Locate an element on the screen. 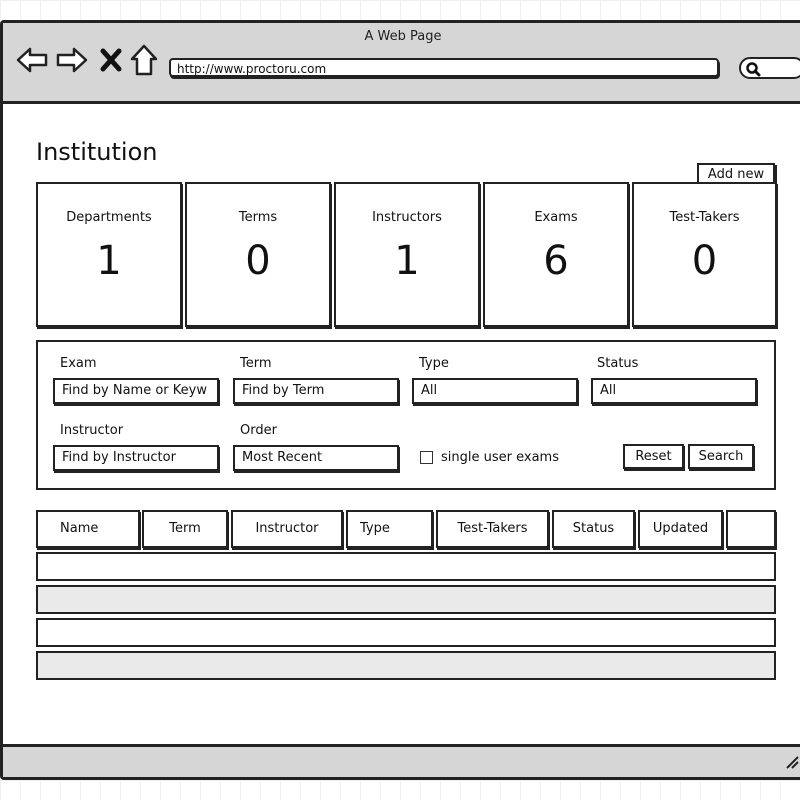  reset-button: Reset is located at coordinates (653, 456).